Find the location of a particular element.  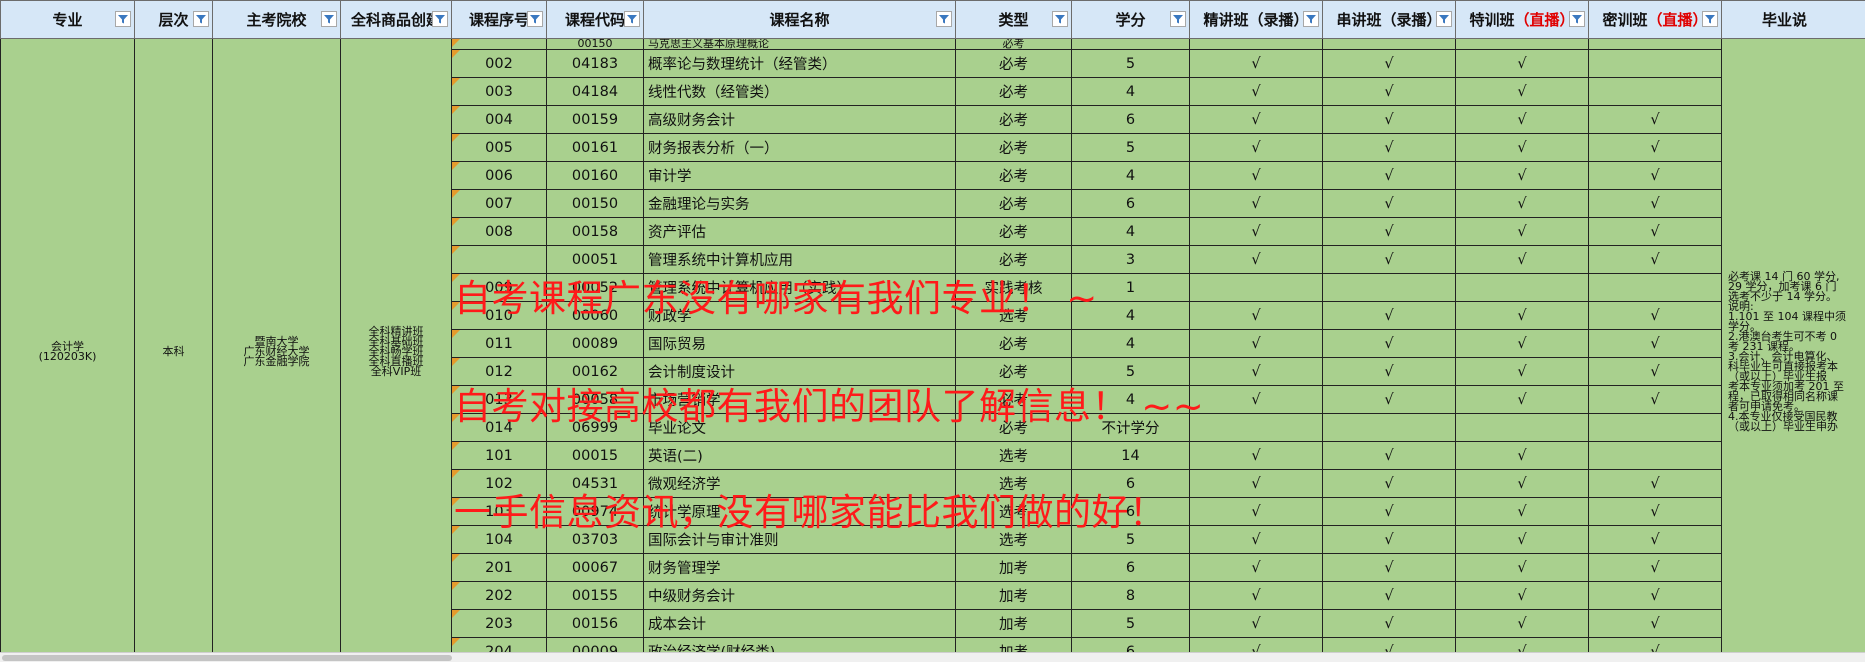

code-cell: 04183 is located at coordinates (595, 63).